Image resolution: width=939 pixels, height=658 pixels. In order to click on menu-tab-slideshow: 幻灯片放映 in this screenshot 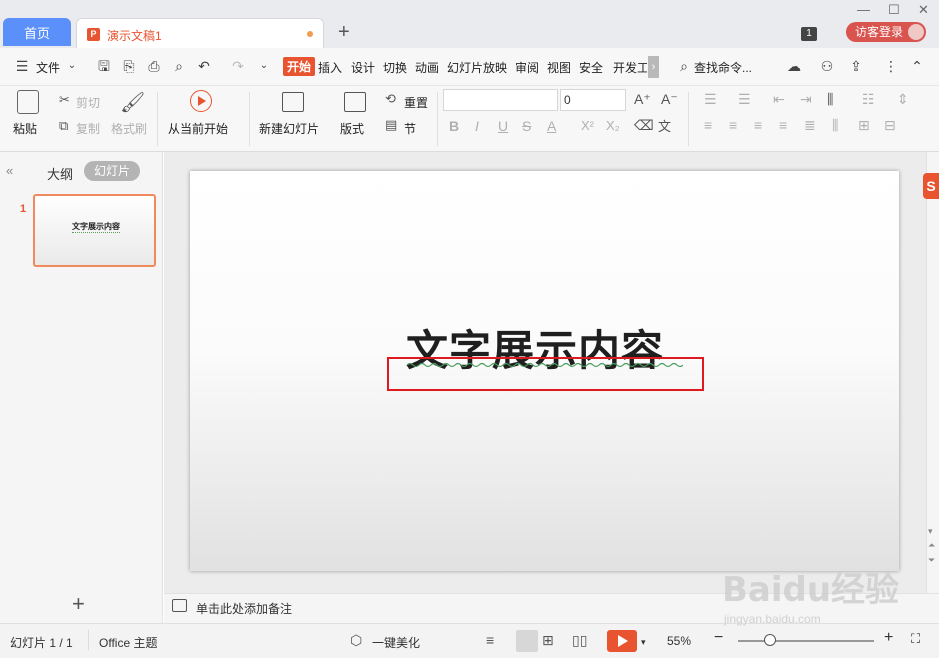, I will do `click(477, 67)`.